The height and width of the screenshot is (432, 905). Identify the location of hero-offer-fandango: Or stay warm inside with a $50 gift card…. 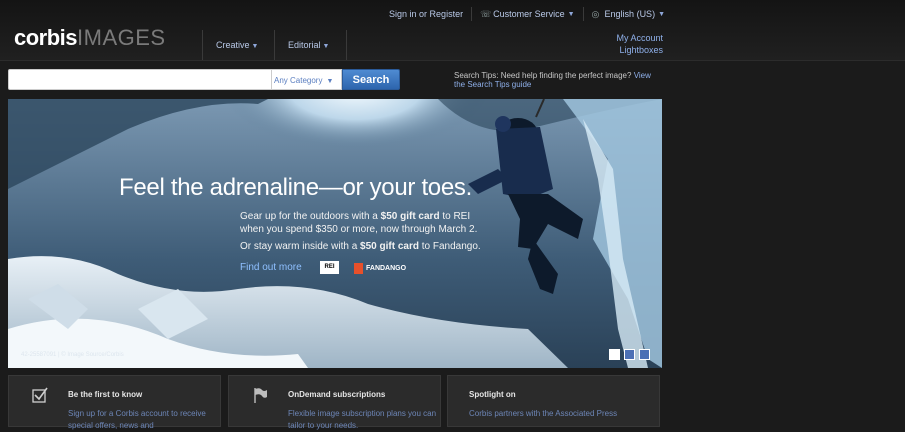
(365, 246).